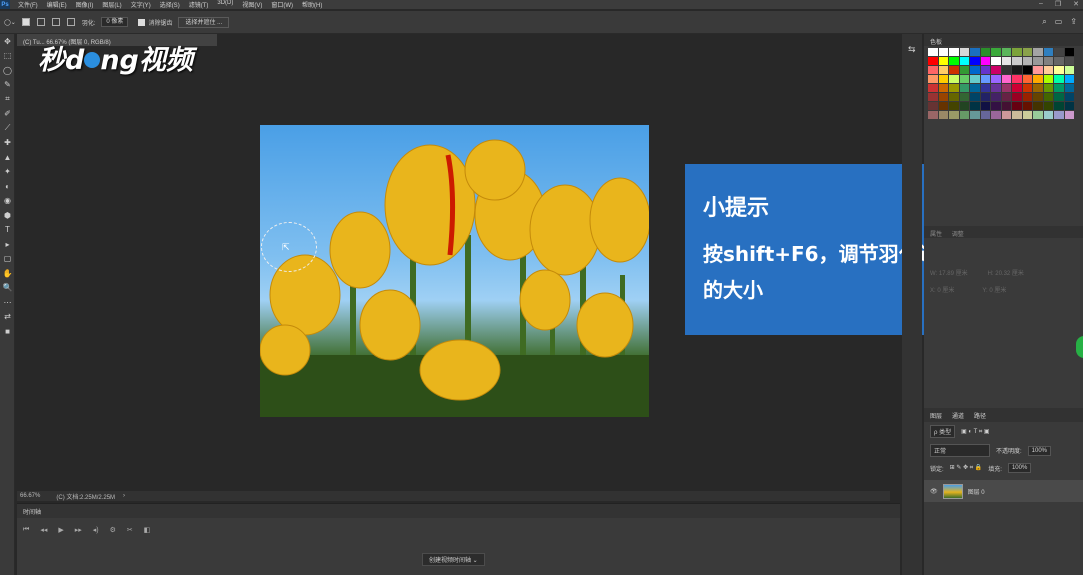 The height and width of the screenshot is (575, 1083). I want to click on search-icon: ⌕, so click(1044, 22).